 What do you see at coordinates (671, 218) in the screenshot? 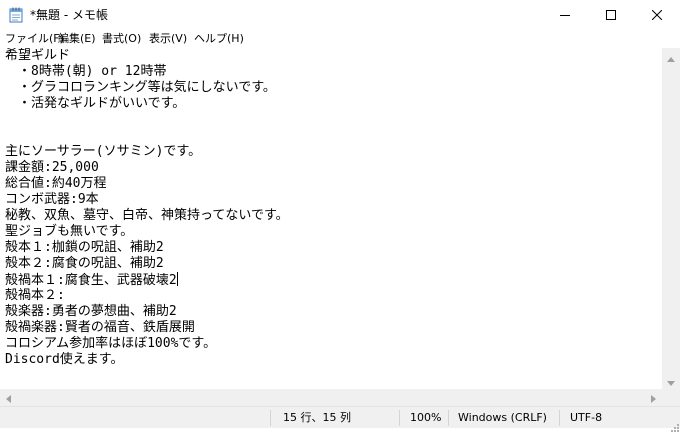
I see `vertical-scrollbar` at bounding box center [671, 218].